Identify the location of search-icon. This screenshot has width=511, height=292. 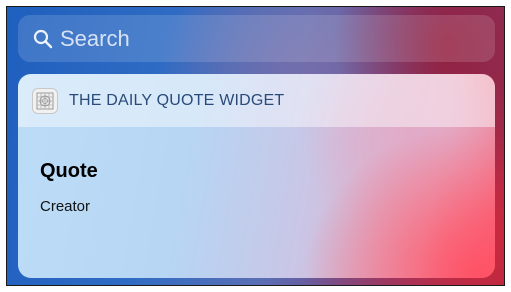
(43, 39).